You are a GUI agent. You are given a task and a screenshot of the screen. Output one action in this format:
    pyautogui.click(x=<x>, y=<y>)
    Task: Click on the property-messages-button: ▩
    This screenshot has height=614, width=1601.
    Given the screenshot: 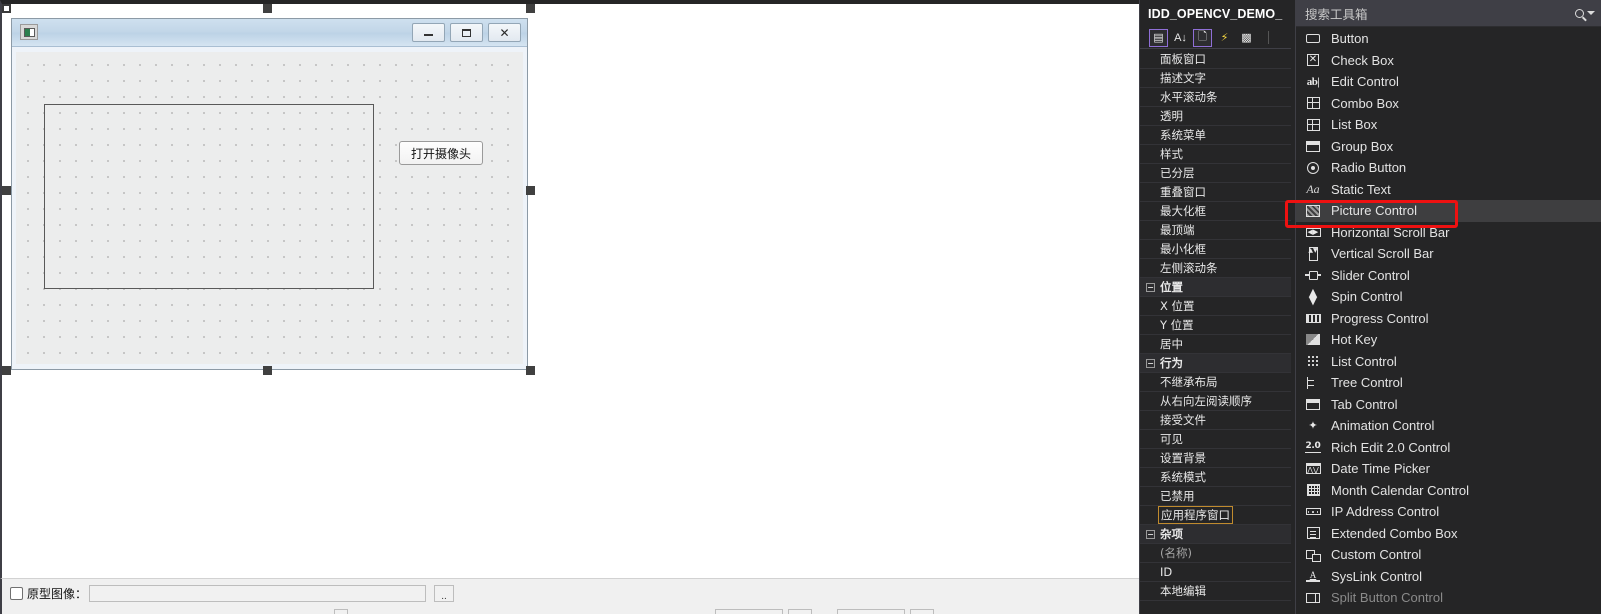 What is the action you would take?
    pyautogui.click(x=1246, y=38)
    